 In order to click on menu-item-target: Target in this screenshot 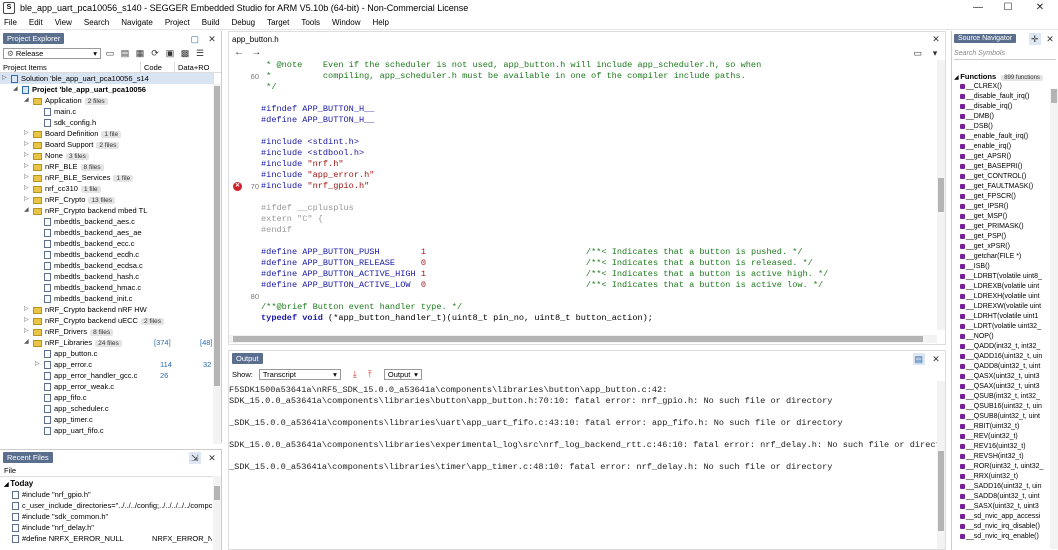, I will do `click(278, 22)`.